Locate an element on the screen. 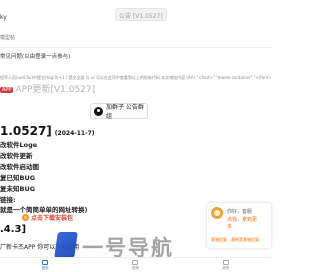 Image resolution: width=320 pixels, height=272 pixels. version-number: 1.0527] is located at coordinates (26, 131).